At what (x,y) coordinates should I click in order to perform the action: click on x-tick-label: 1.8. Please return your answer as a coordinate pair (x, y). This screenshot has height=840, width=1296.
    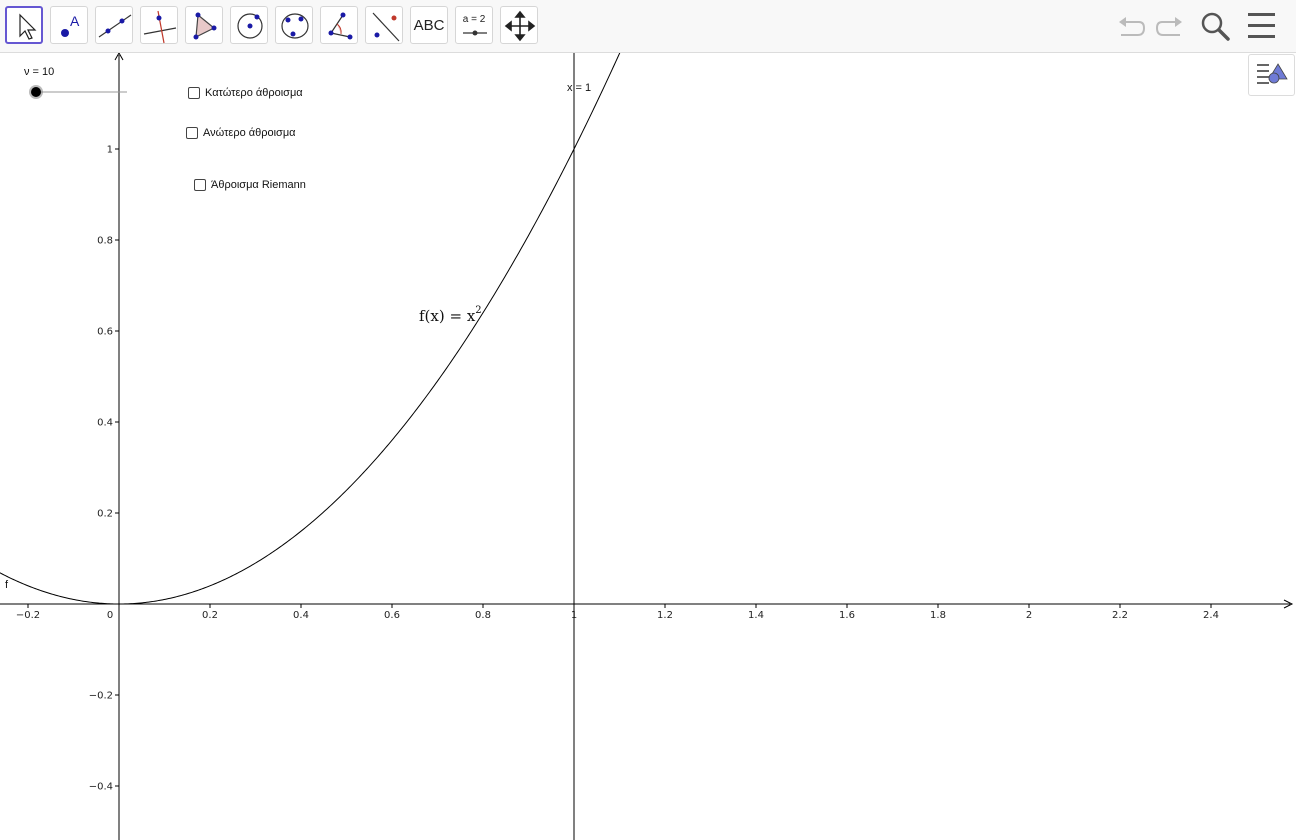
    Looking at the image, I should click on (938, 615).